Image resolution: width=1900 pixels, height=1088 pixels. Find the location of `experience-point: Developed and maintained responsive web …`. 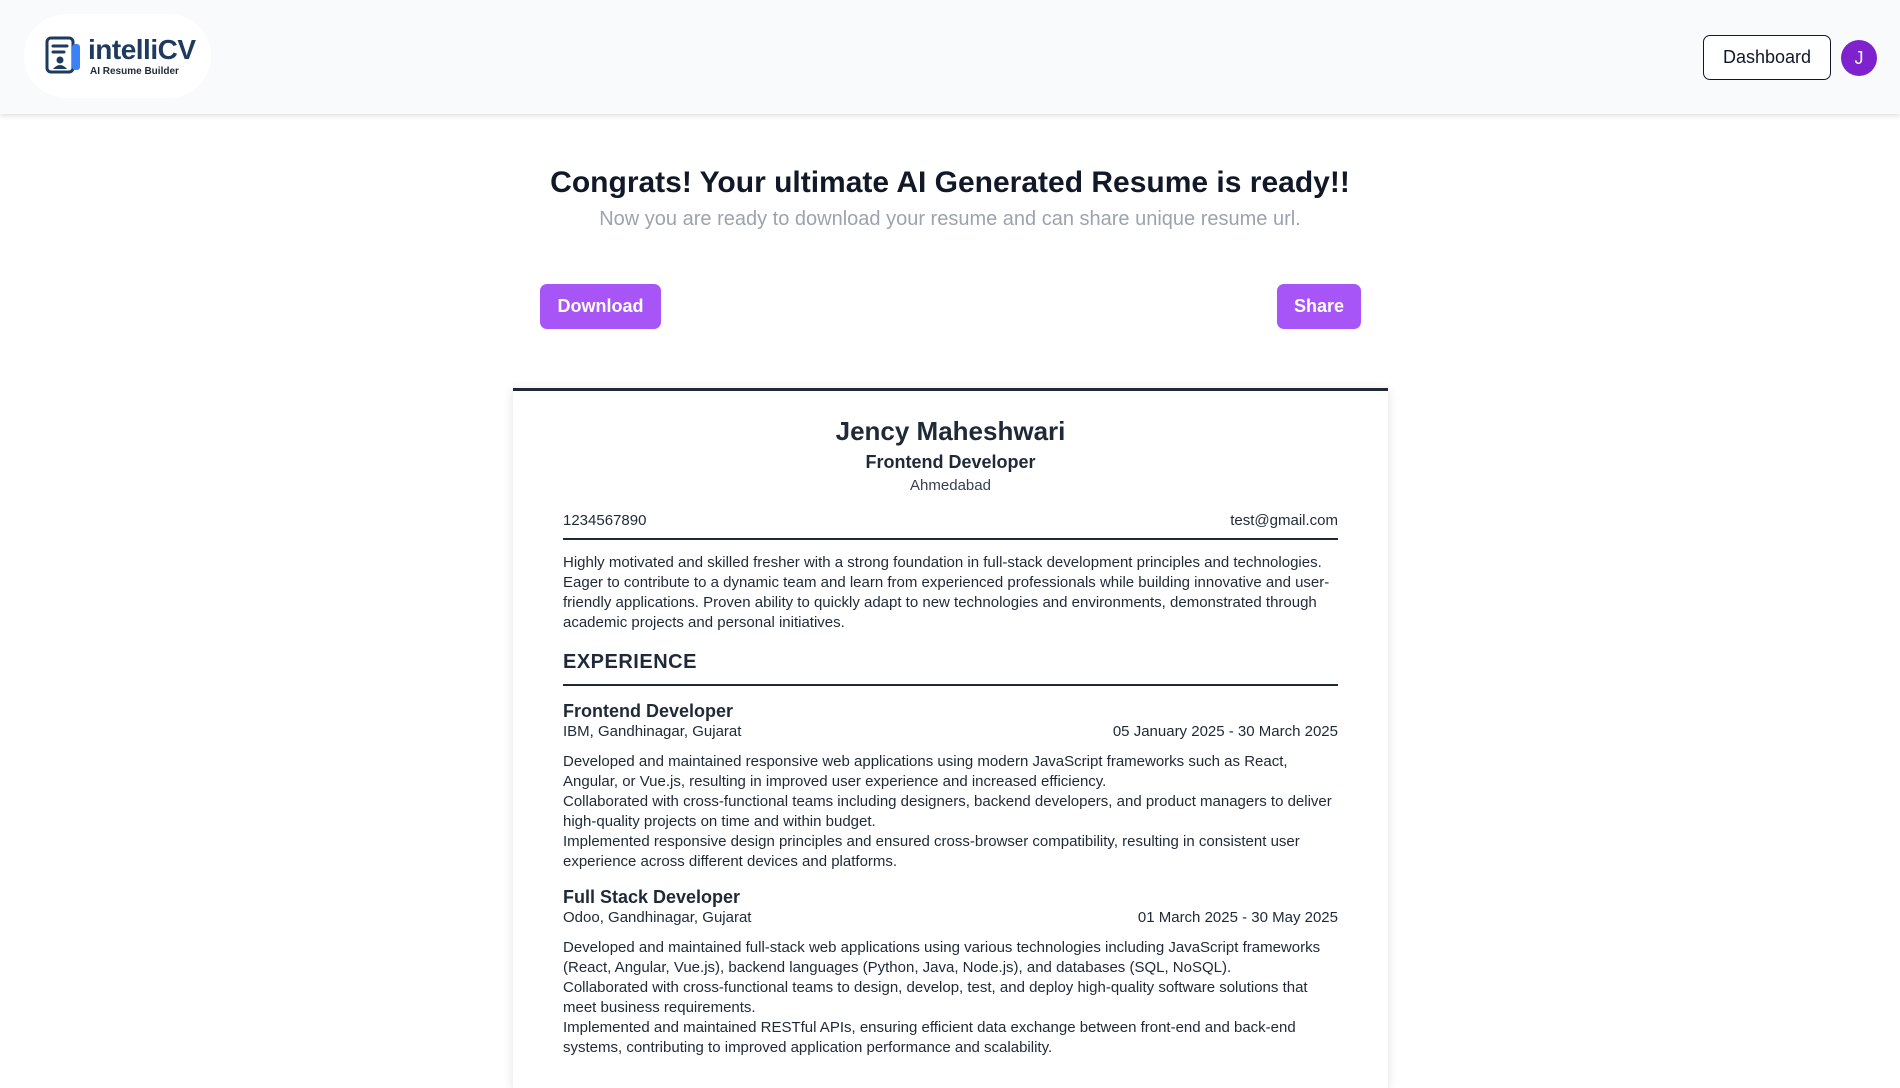

experience-point: Developed and maintained responsive web … is located at coordinates (925, 771).